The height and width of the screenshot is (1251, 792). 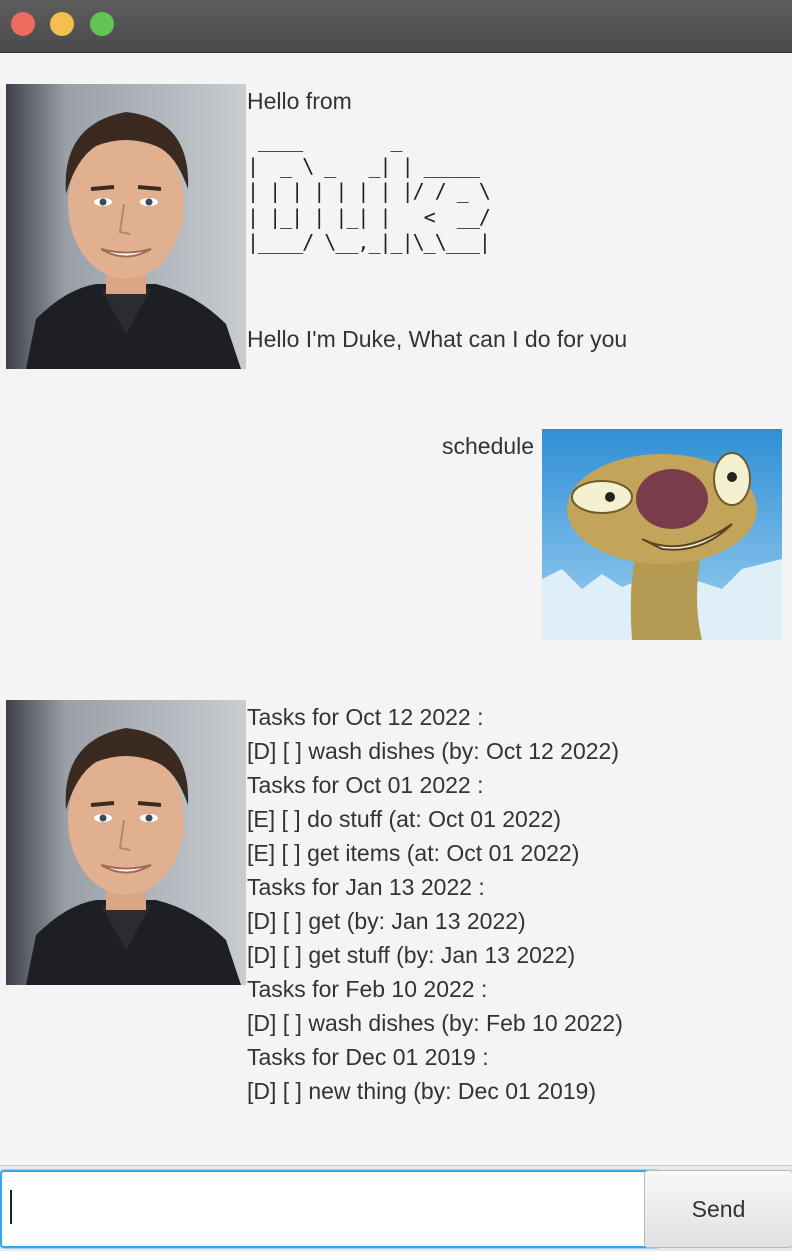 I want to click on task-line: [D] [ ] get stuff (by: Jan 13 2022), so click(x=411, y=955).